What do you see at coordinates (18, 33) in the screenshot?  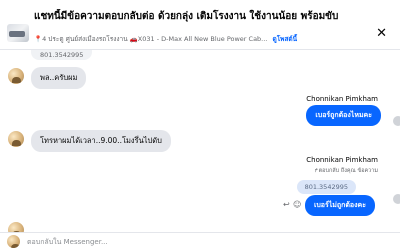 I see `listing-thumbnail` at bounding box center [18, 33].